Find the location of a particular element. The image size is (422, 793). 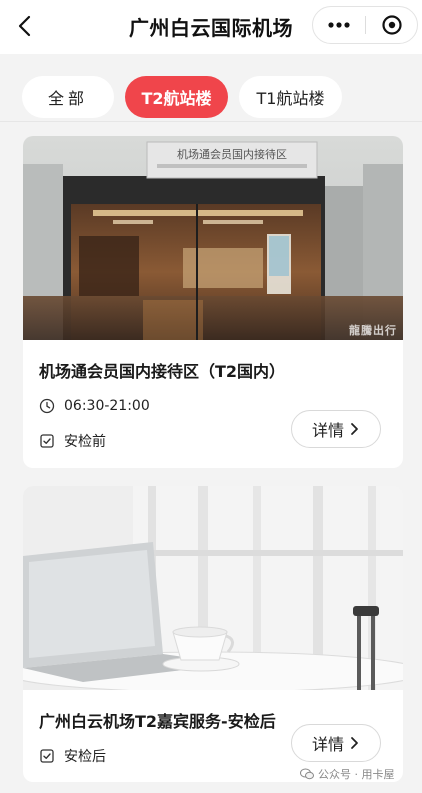

watermark-text: 公众号 · 用卡屋 is located at coordinates (356, 774).